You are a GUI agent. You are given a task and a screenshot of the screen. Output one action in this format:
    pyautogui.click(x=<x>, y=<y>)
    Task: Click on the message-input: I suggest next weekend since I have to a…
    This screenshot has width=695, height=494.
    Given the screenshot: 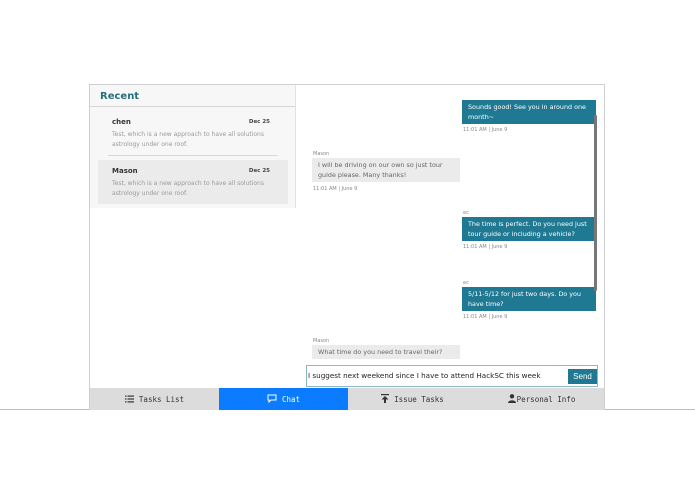 What is the action you would take?
    pyautogui.click(x=452, y=376)
    